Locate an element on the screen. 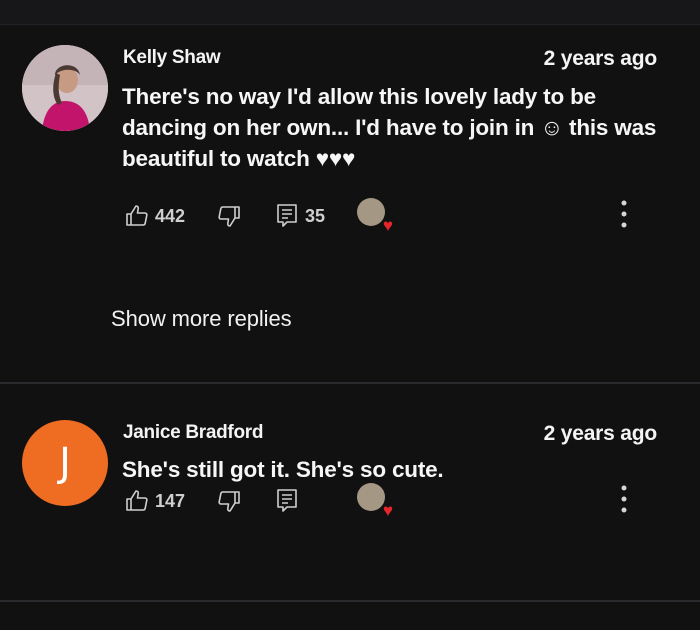 This screenshot has height=630, width=700. avatar-letter: J is located at coordinates (65, 463).